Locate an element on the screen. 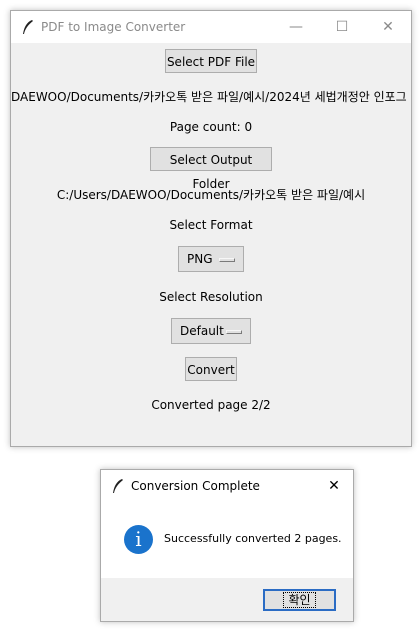  ok-button-label: 확인 is located at coordinates (299, 600).